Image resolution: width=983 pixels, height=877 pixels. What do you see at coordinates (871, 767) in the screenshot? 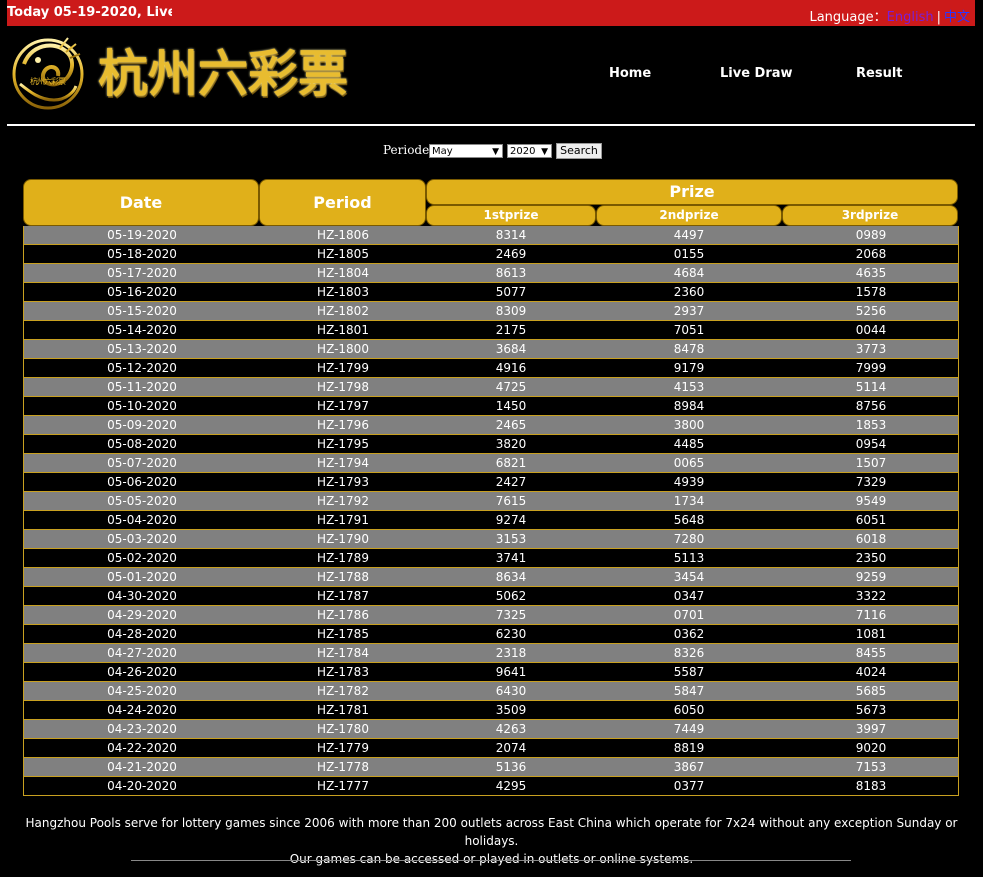
I see `cell-3rdprize: 7153` at bounding box center [871, 767].